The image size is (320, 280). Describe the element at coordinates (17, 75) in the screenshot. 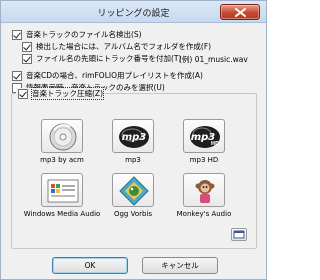

I see `playlist-checkbox` at that location.